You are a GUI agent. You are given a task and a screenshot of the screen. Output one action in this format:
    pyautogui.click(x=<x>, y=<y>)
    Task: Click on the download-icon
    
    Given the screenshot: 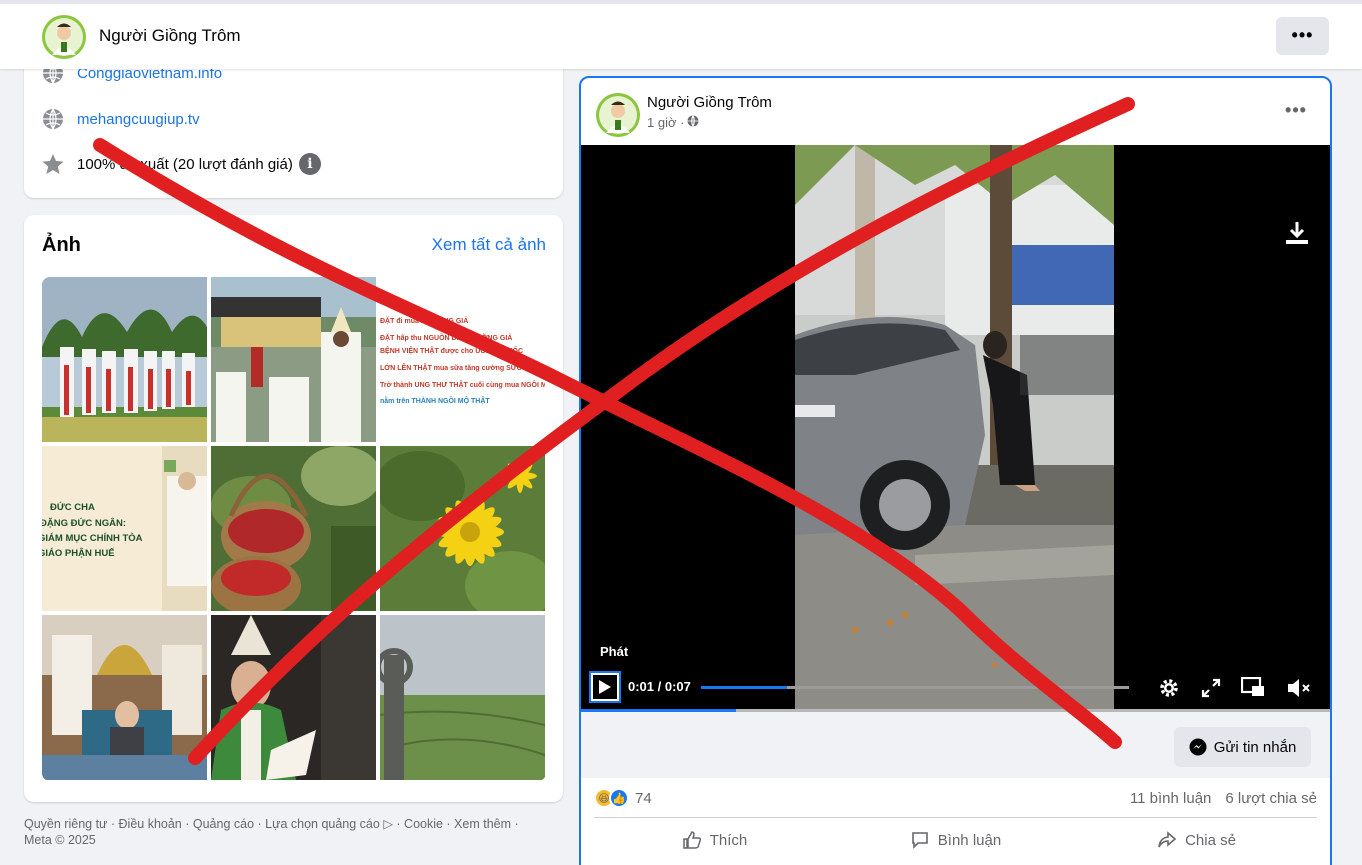 What is the action you would take?
    pyautogui.click(x=1297, y=235)
    